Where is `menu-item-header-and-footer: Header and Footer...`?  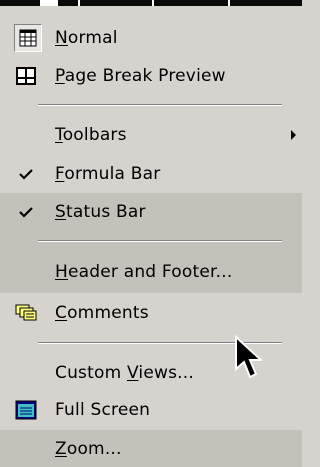
menu-item-header-and-footer: Header and Footer... is located at coordinates (151, 272).